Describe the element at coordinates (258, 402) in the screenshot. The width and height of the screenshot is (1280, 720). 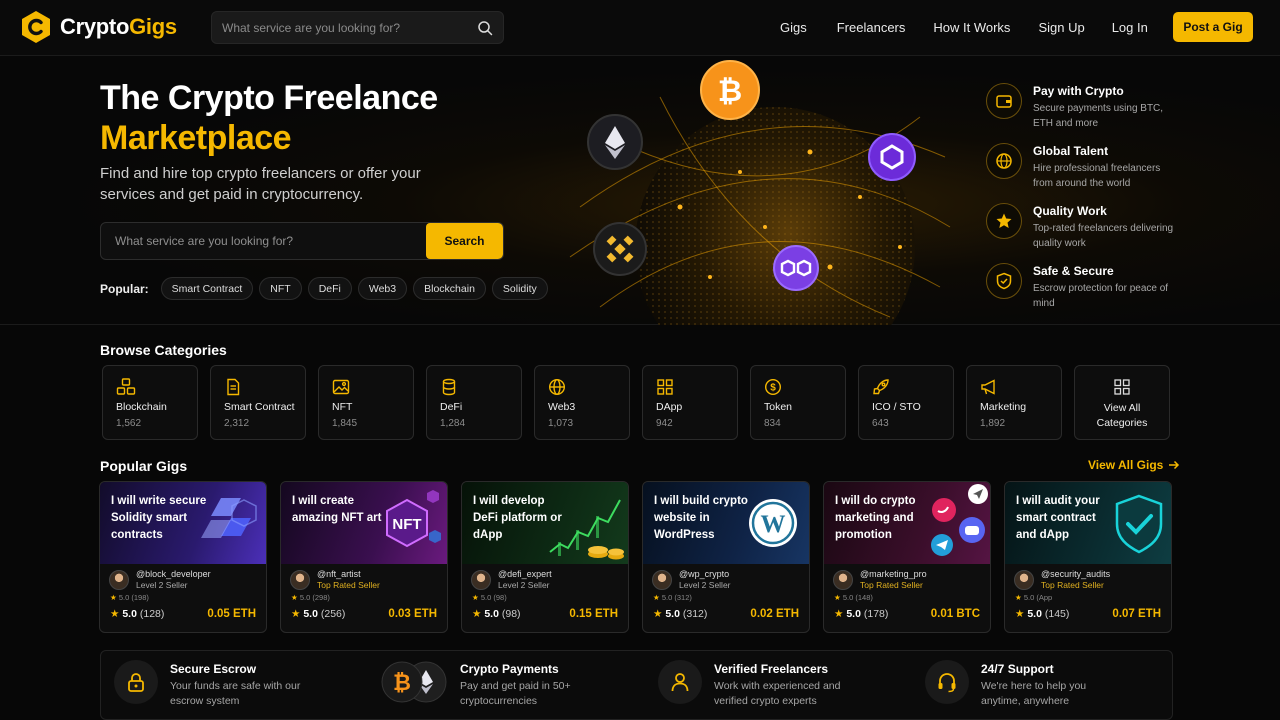
I see `category-card-smart-contract: Smart Contract 2,312` at that location.